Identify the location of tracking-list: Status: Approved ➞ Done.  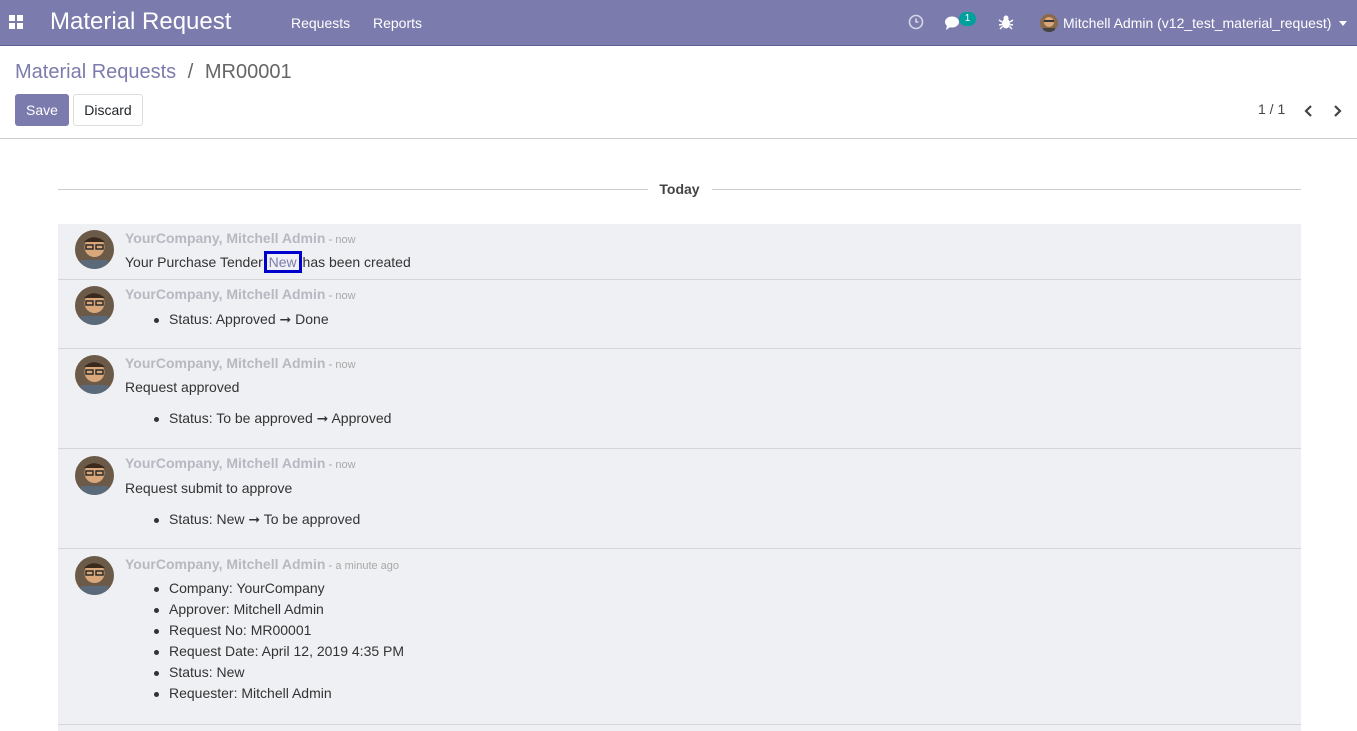
(241, 321).